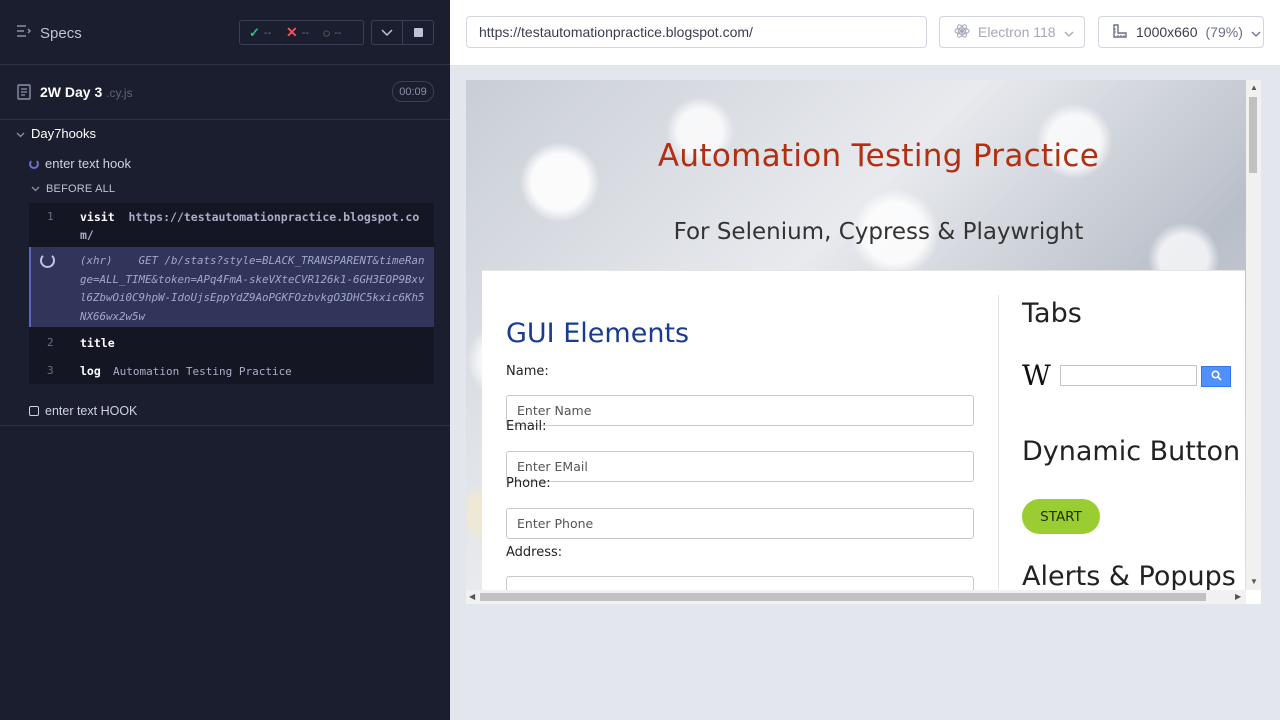  I want to click on column-divider, so click(998, 449).